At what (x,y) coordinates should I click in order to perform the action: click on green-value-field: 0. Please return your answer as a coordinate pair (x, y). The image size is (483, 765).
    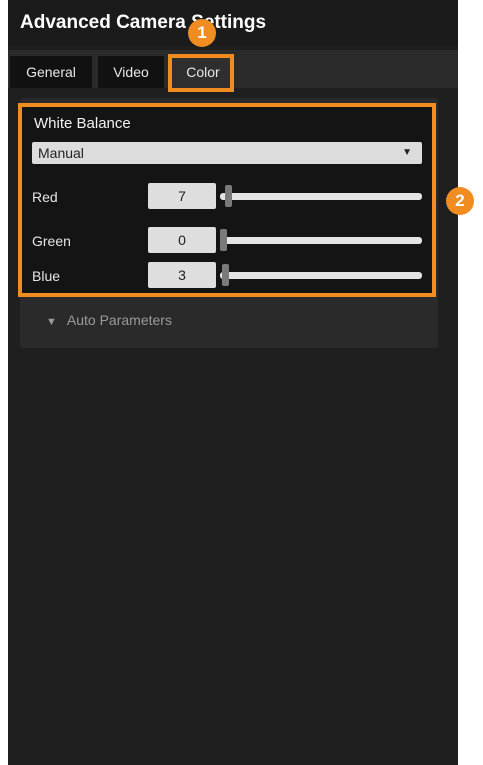
    Looking at the image, I should click on (182, 240).